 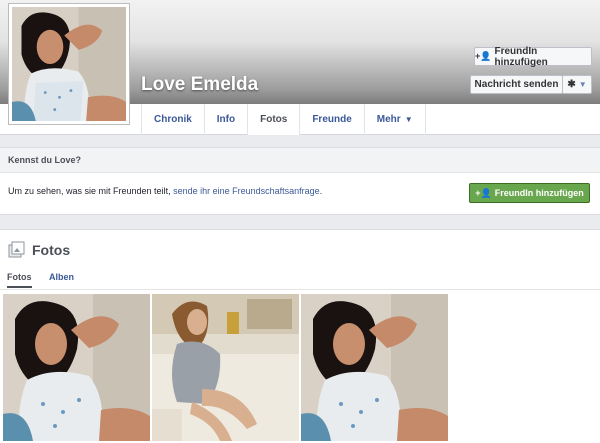 I want to click on photos-tab-fotos: Fotos, so click(x=19, y=280).